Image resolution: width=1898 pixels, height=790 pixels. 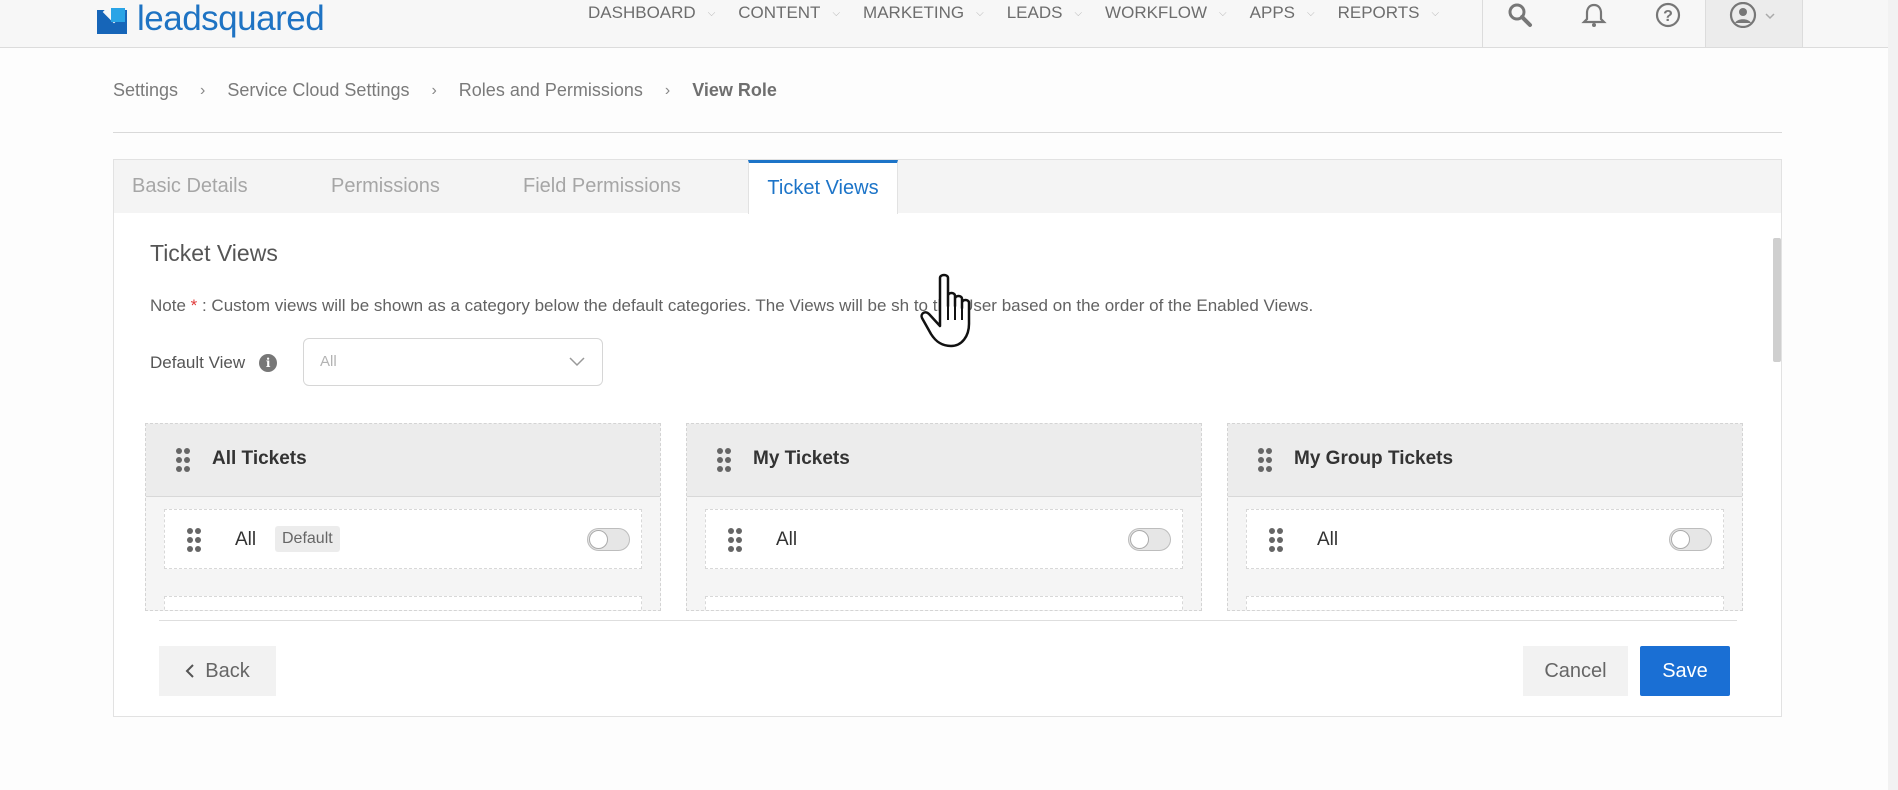 I want to click on nav-leads-label: LEADS, so click(x=1034, y=12).